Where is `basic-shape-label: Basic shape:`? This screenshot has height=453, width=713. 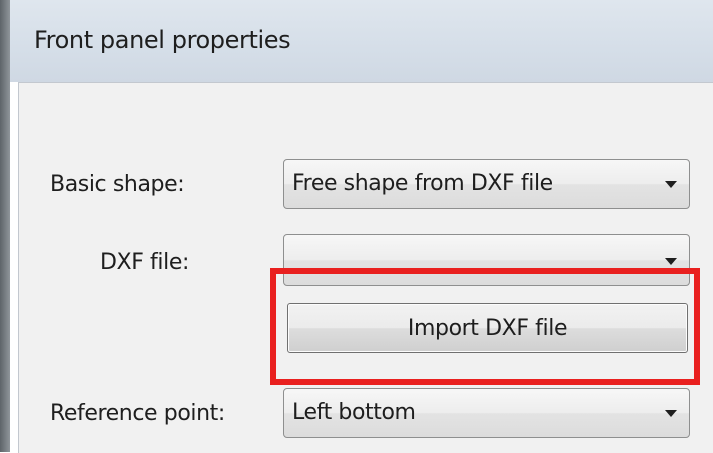
basic-shape-label: Basic shape: is located at coordinates (117, 184).